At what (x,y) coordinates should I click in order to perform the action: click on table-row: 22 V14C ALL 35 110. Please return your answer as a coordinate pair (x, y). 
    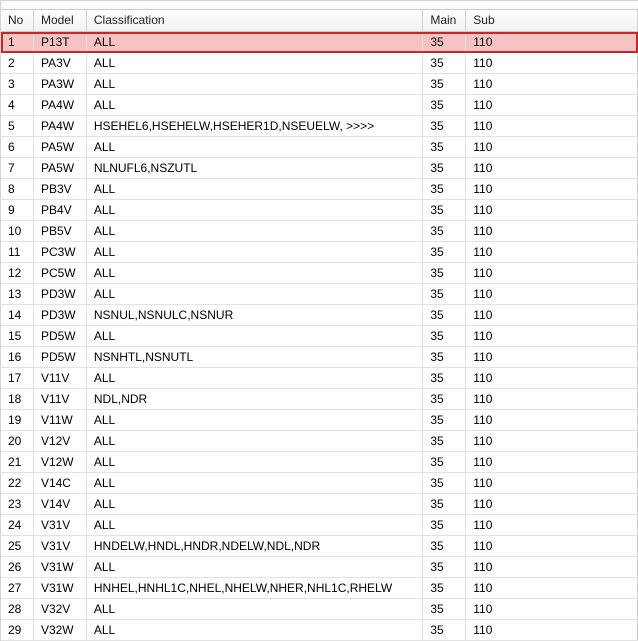
    Looking at the image, I should click on (319, 483).